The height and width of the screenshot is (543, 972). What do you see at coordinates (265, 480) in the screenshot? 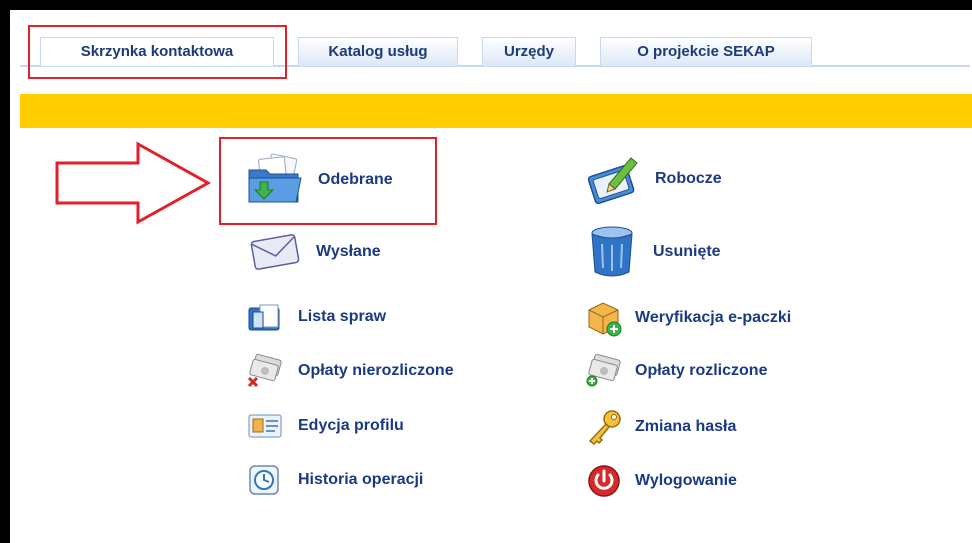
I see `clock-history-icon` at bounding box center [265, 480].